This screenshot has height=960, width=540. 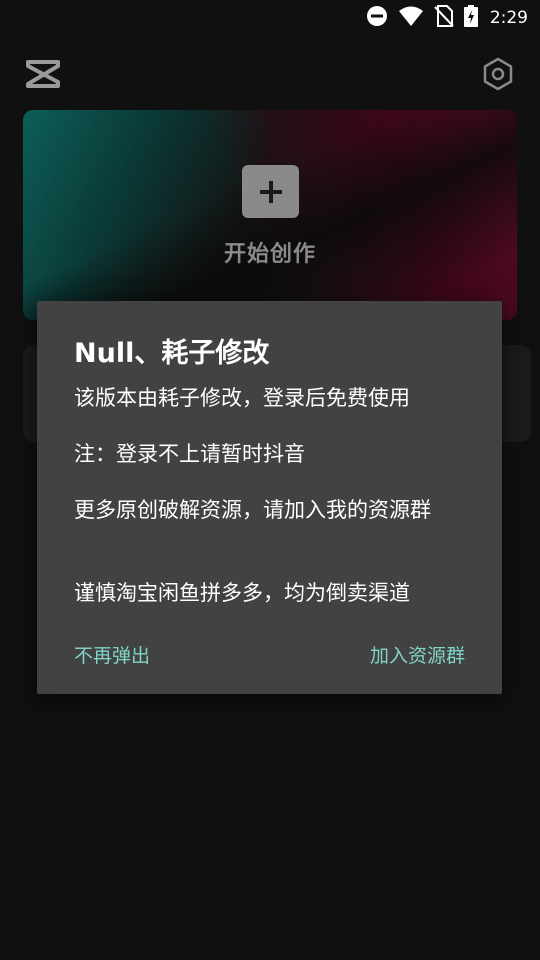 I want to click on dialog-message-line: 更多原创破解资源，请加入我的资源群, so click(x=252, y=510).